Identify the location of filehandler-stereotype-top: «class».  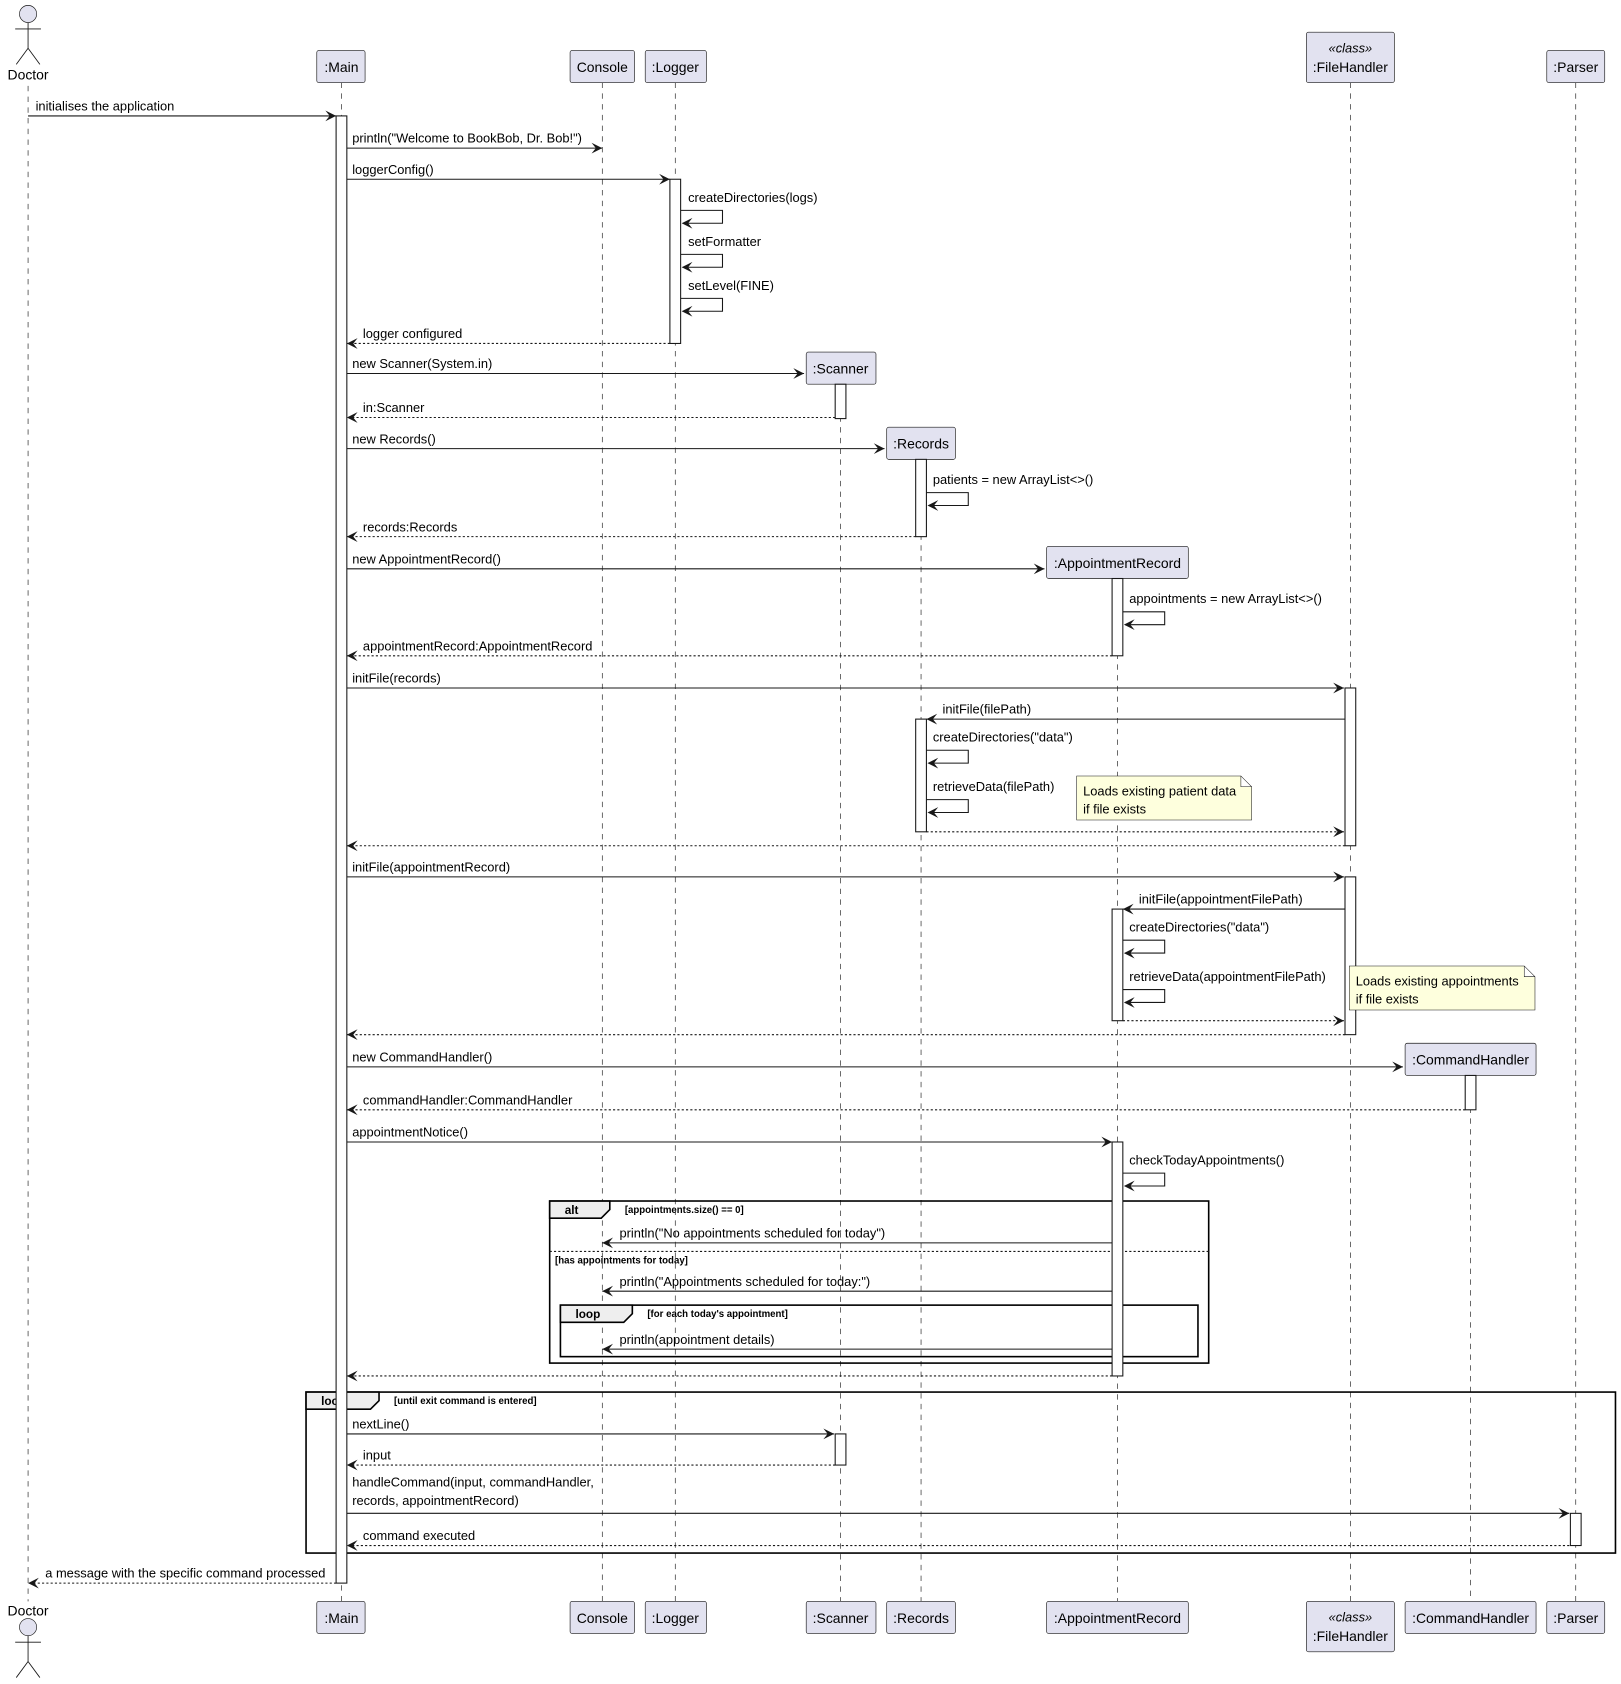
(1351, 48).